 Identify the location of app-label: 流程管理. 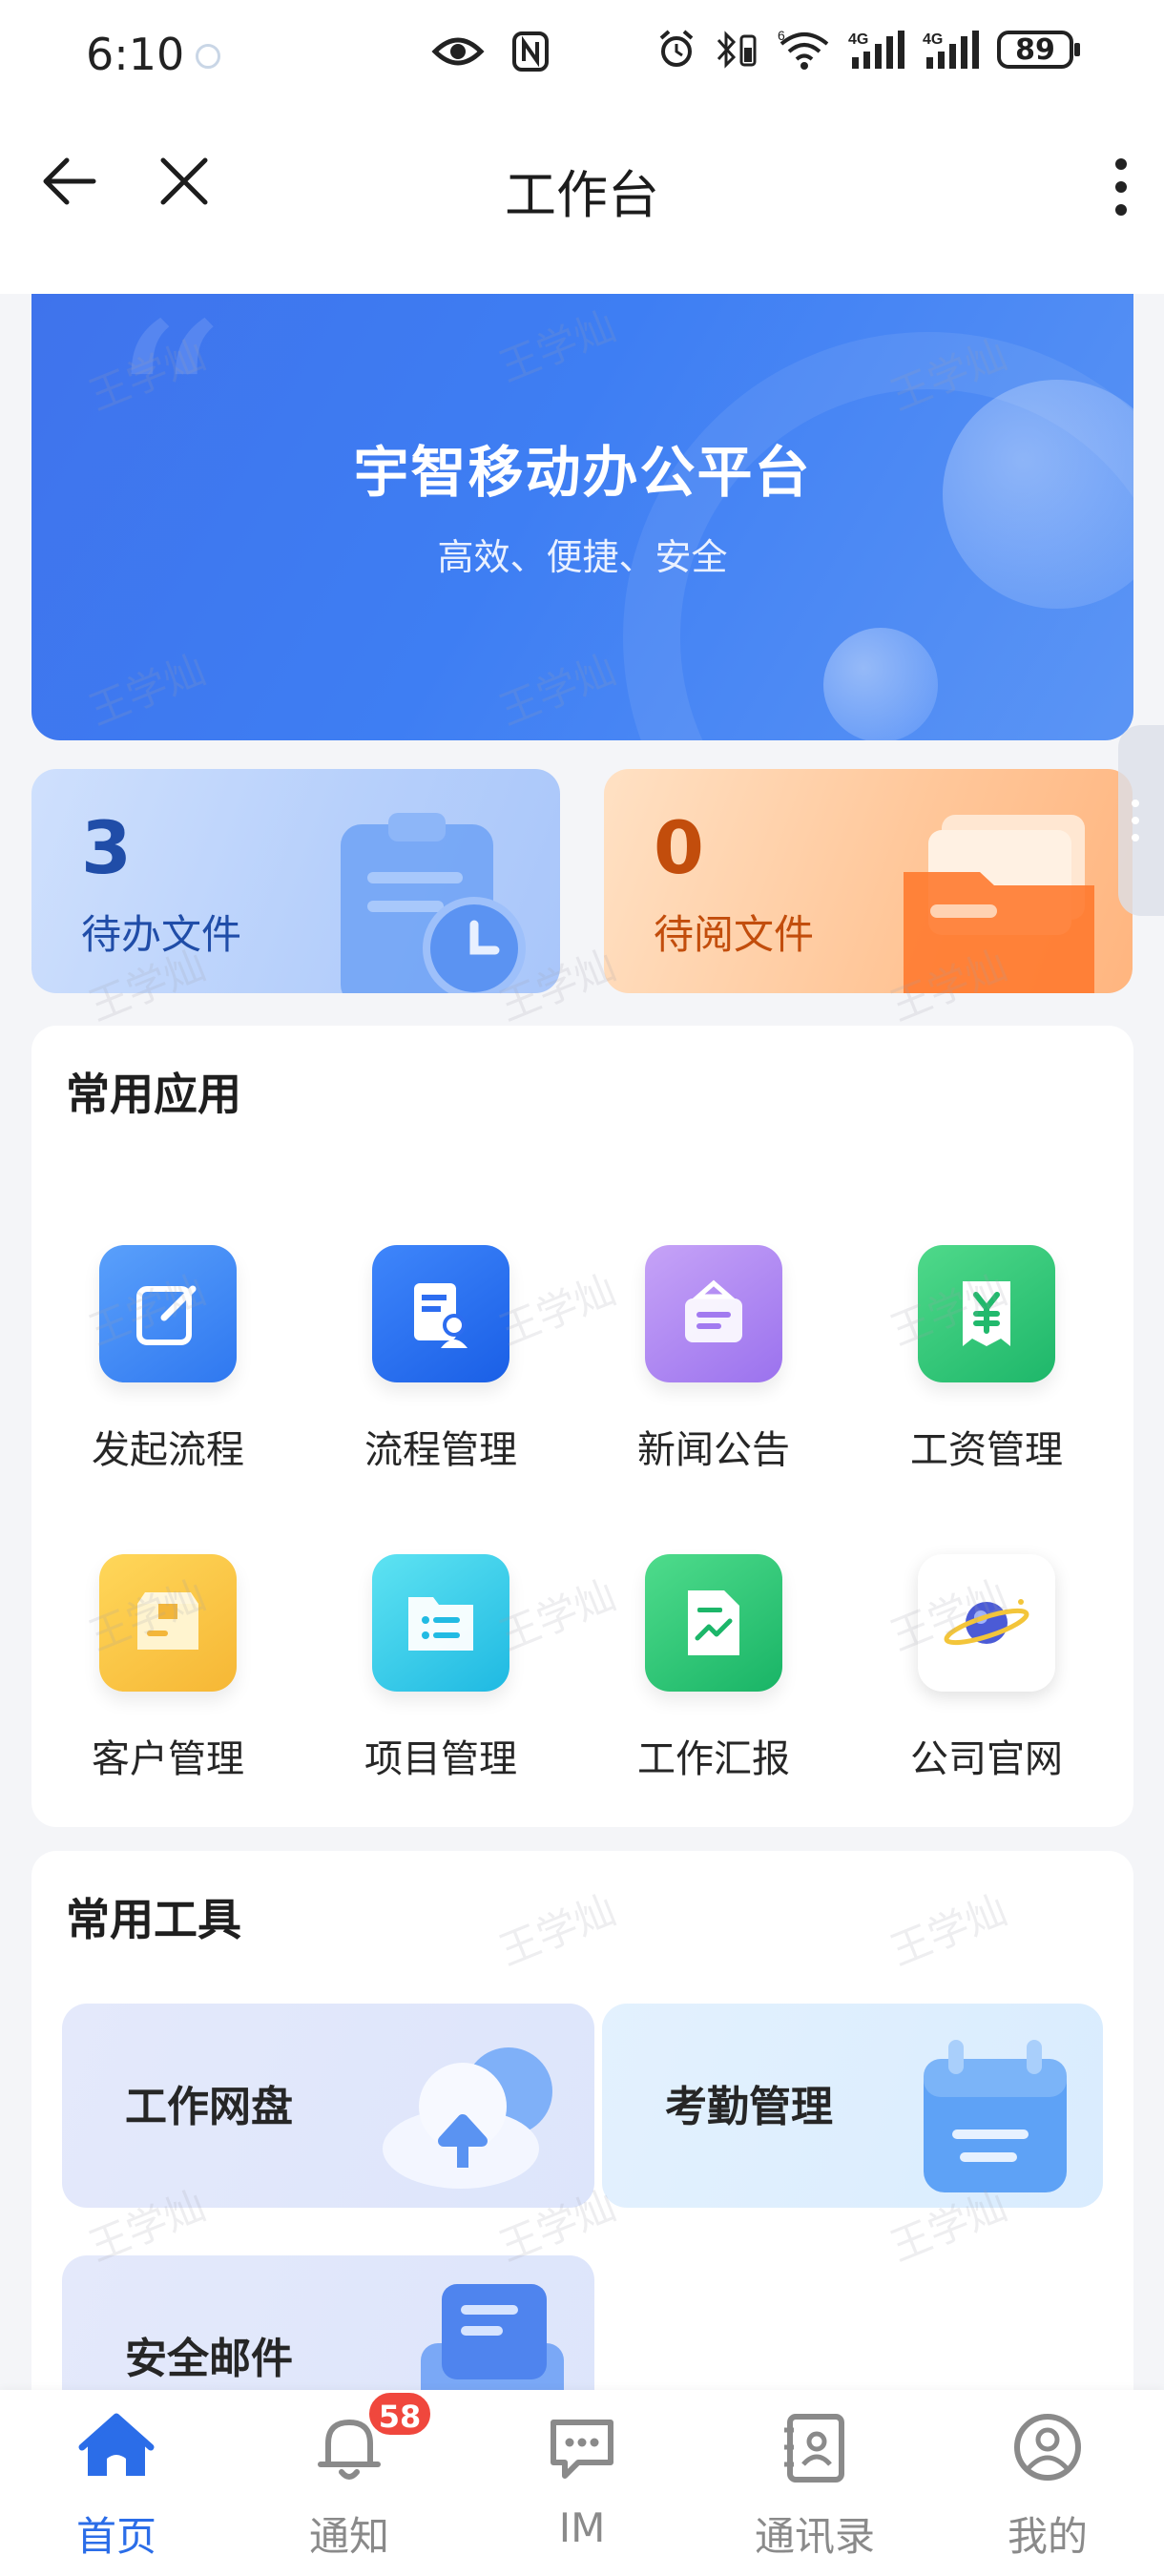
(441, 1450).